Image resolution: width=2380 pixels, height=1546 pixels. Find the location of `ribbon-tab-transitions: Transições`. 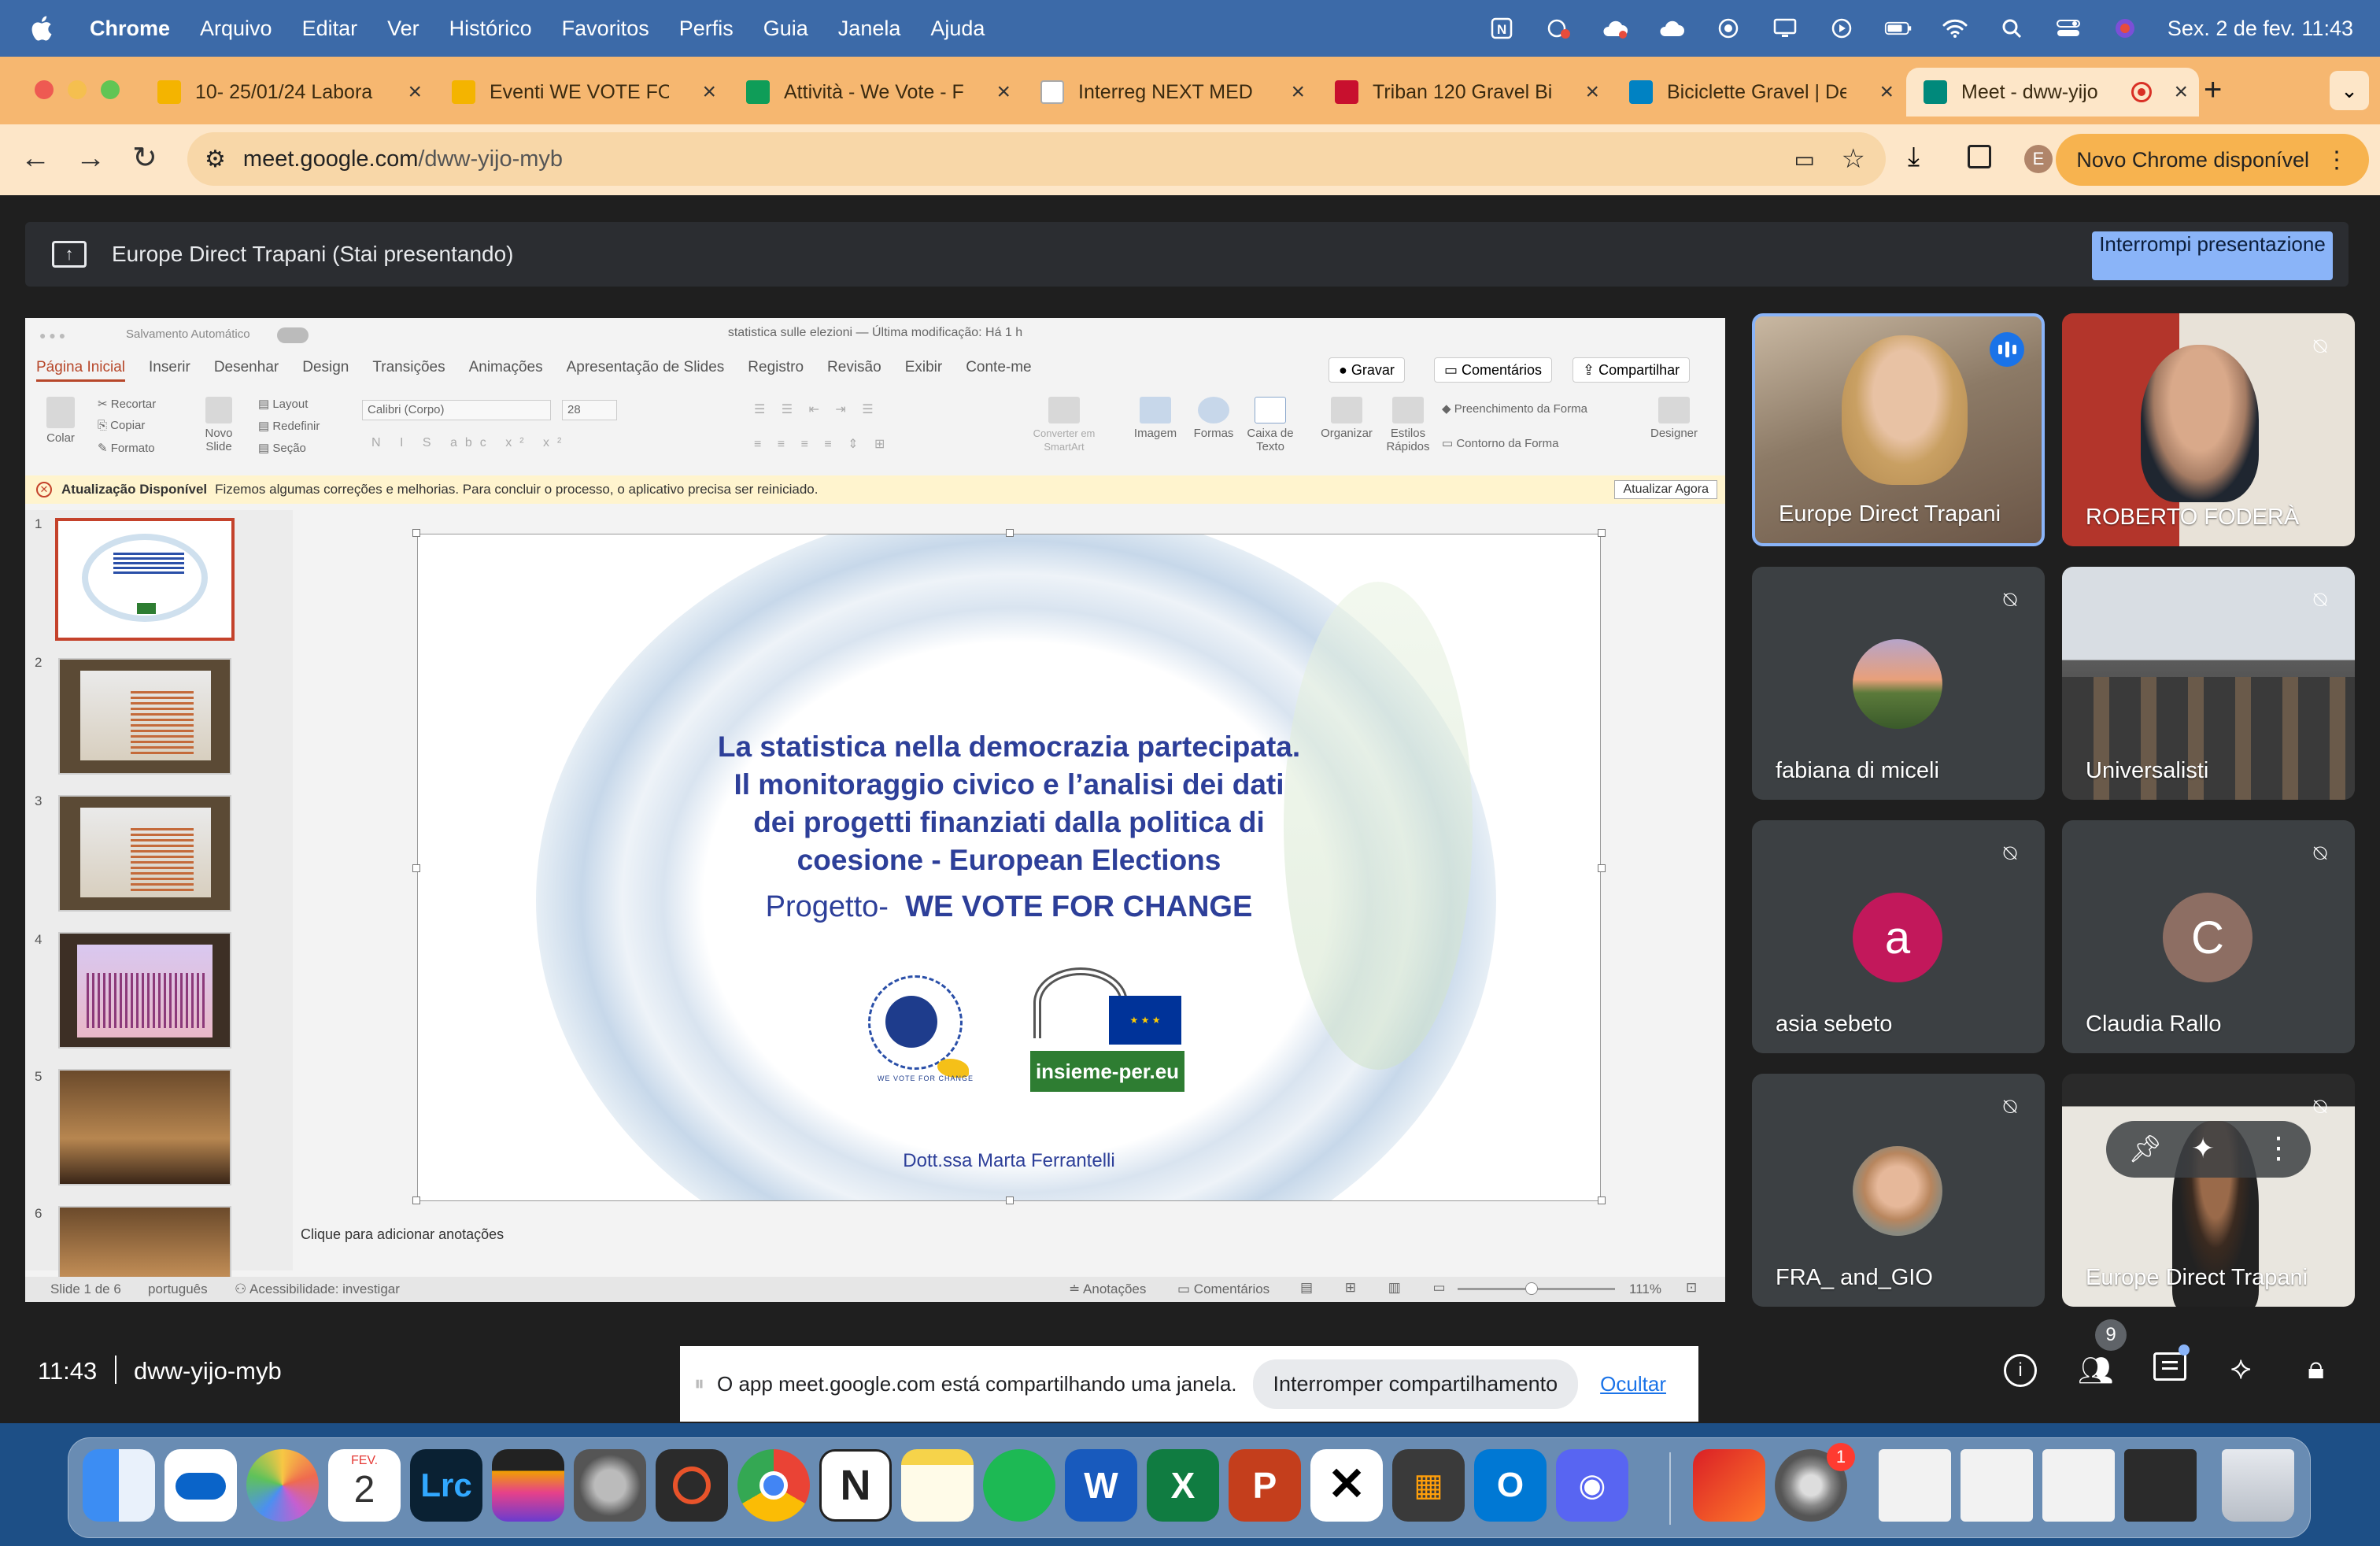

ribbon-tab-transitions: Transições is located at coordinates (408, 371).